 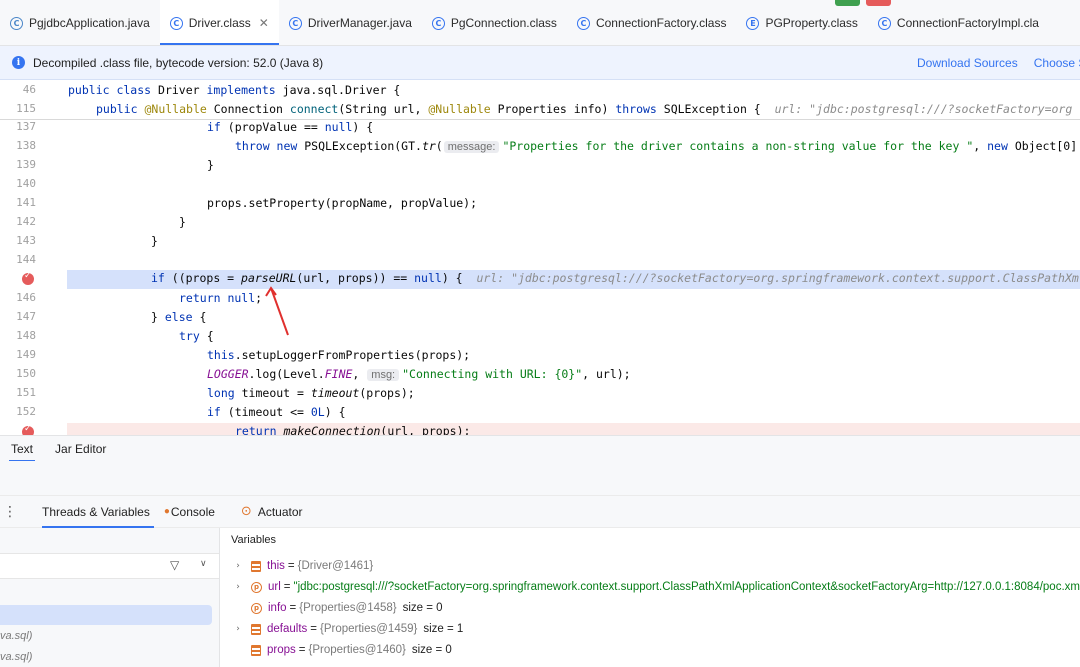 What do you see at coordinates (109, 566) in the screenshot?
I see `thread-selector: ▽ ∨` at bounding box center [109, 566].